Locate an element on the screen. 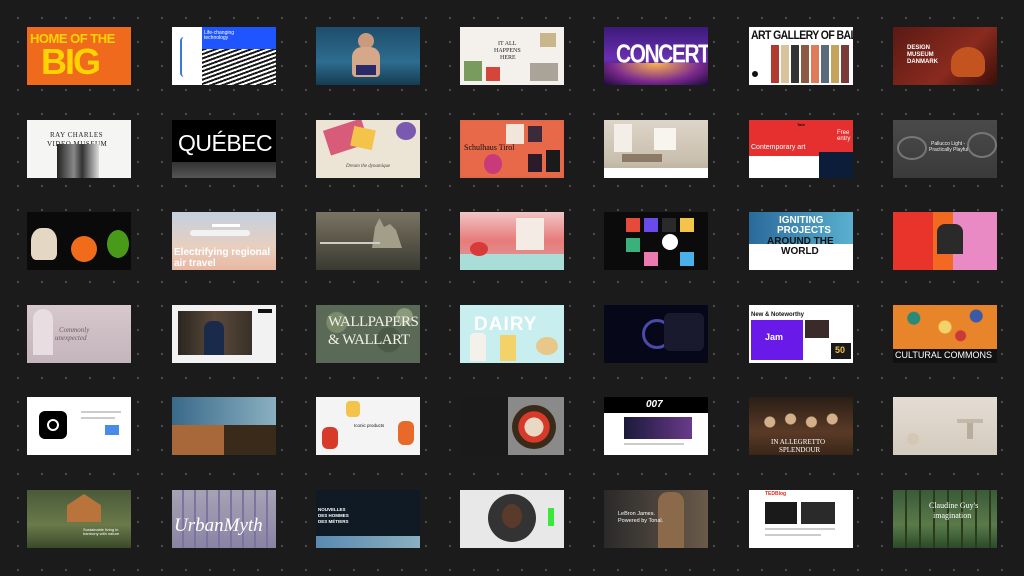 The width and height of the screenshot is (1024, 576). musicians is located at coordinates (801, 422).